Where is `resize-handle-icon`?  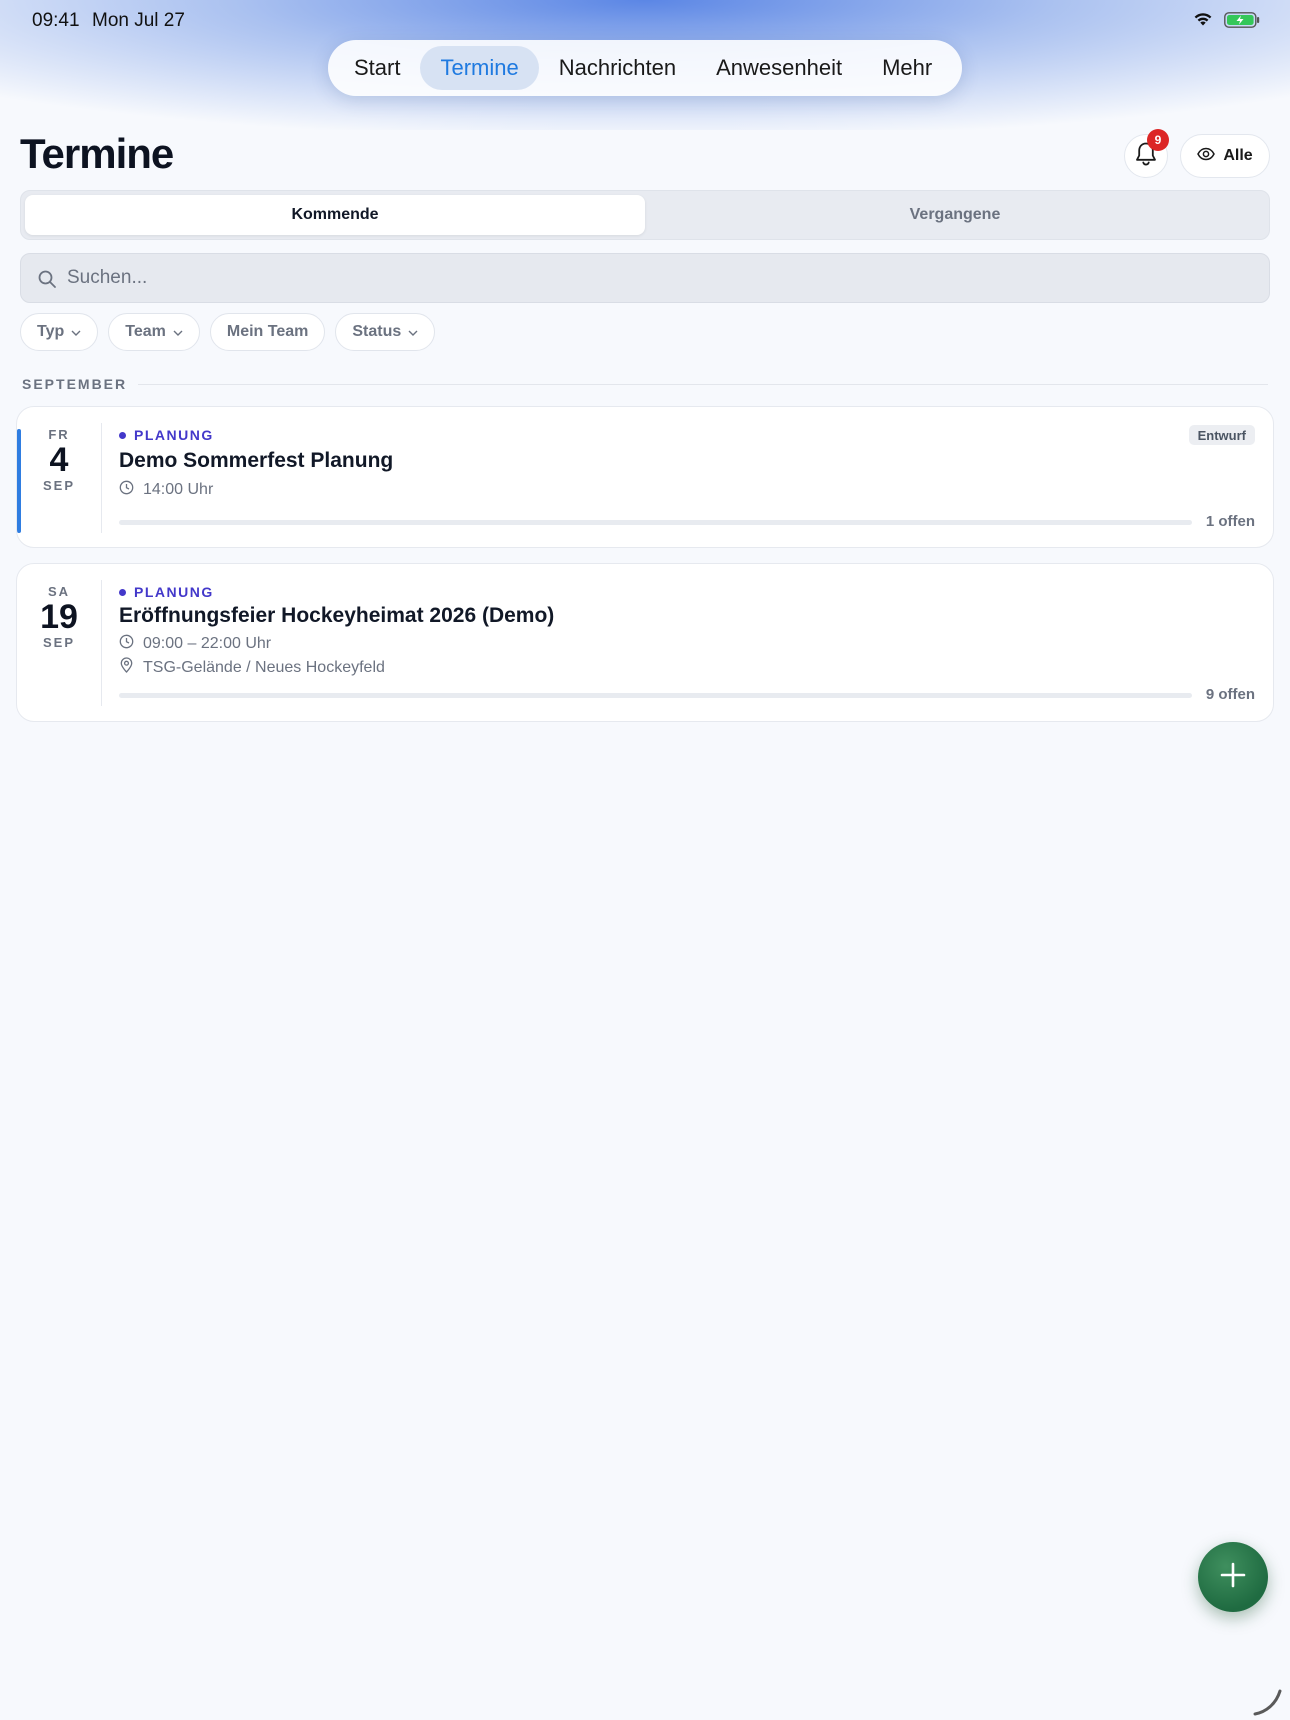 resize-handle-icon is located at coordinates (1267, 1704).